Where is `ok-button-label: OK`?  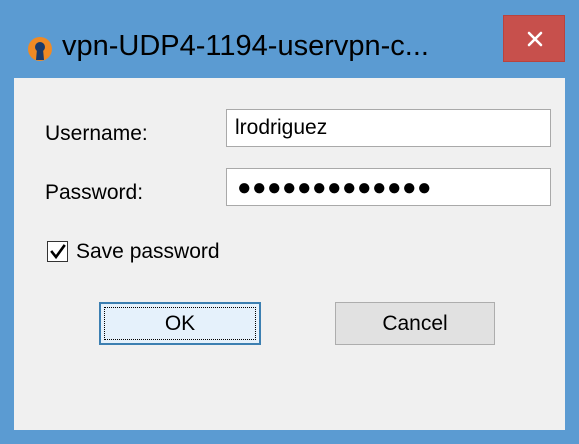
ok-button-label: OK is located at coordinates (180, 323).